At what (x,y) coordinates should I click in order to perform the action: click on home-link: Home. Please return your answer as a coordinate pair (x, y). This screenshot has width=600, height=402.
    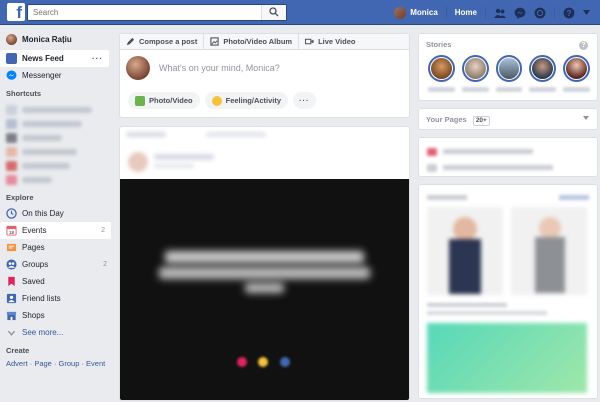
    Looking at the image, I should click on (466, 12).